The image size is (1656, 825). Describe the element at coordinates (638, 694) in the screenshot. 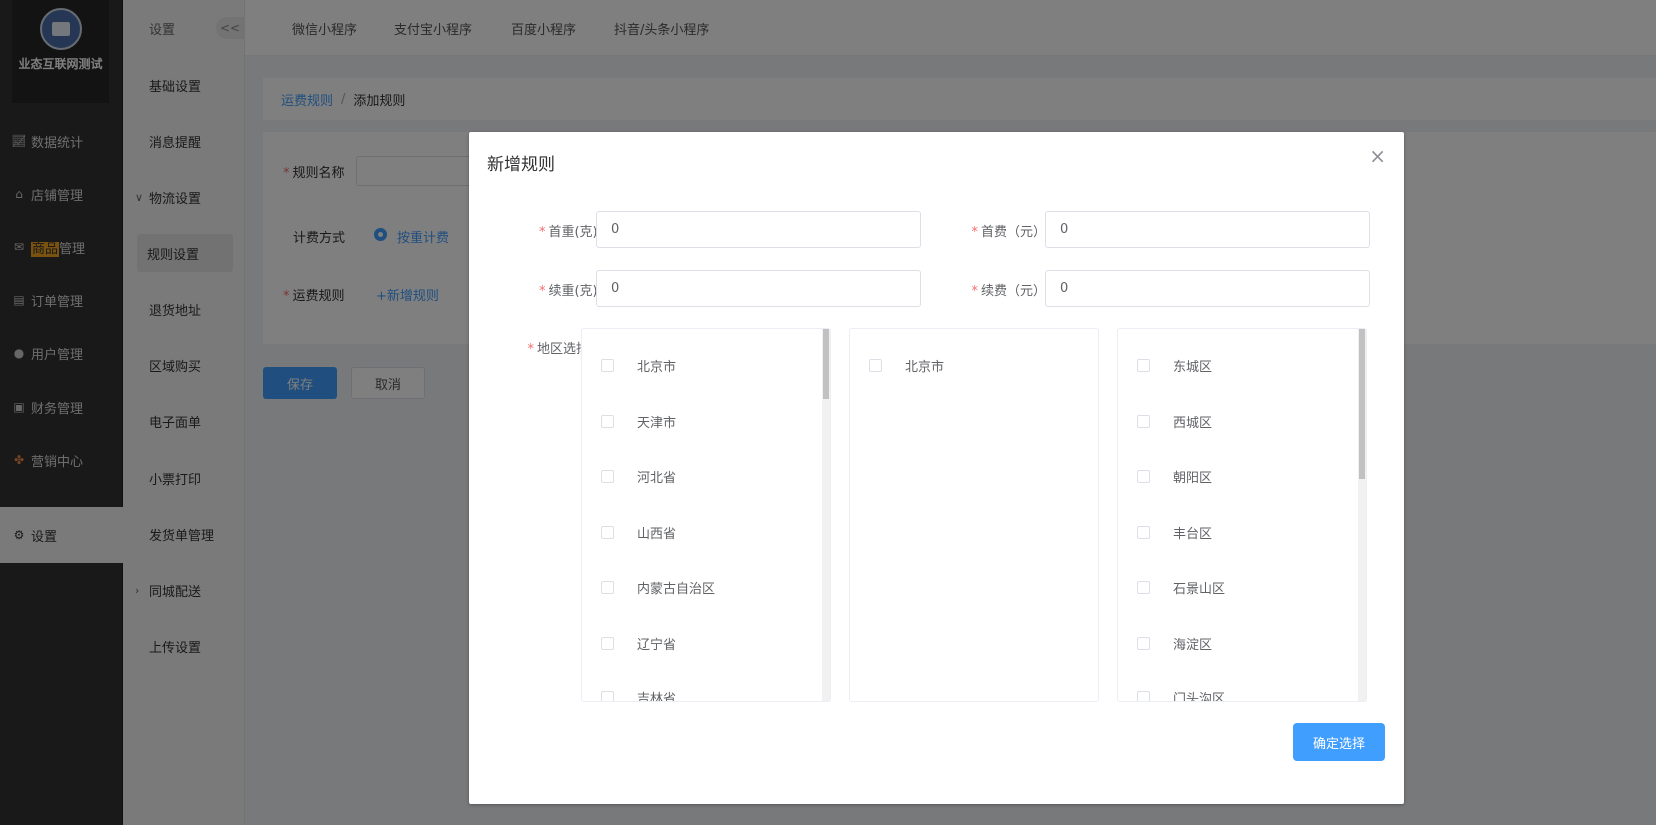

I see `list-item: 吉林省` at that location.